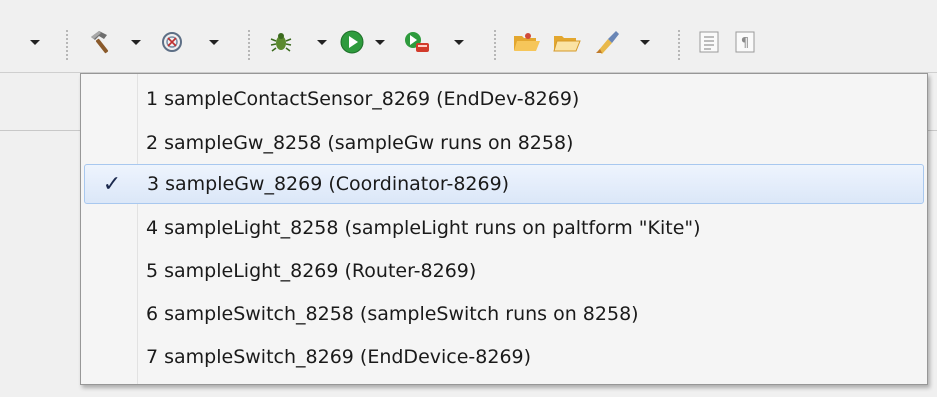 This screenshot has height=397, width=937. What do you see at coordinates (322, 42) in the screenshot?
I see `debug-dropdown-arrow` at bounding box center [322, 42].